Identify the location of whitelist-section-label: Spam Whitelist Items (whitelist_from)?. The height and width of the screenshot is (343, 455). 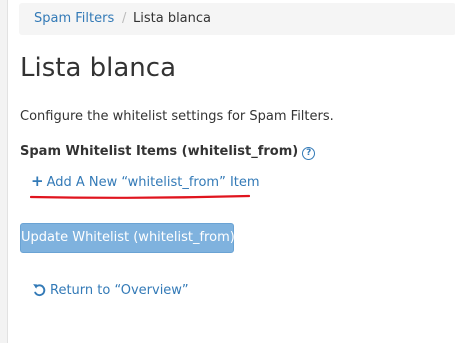
(168, 152).